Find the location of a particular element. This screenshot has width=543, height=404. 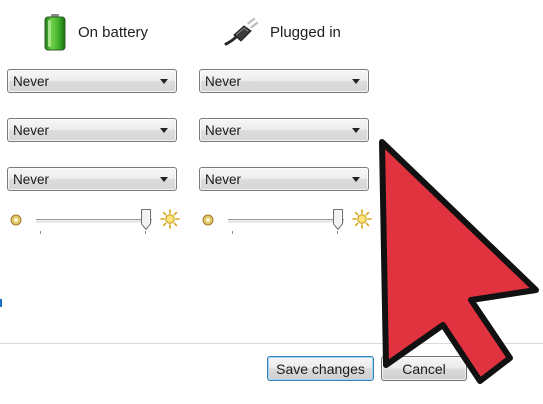

column-header-plugged-in: Plugged in is located at coordinates (282, 32).